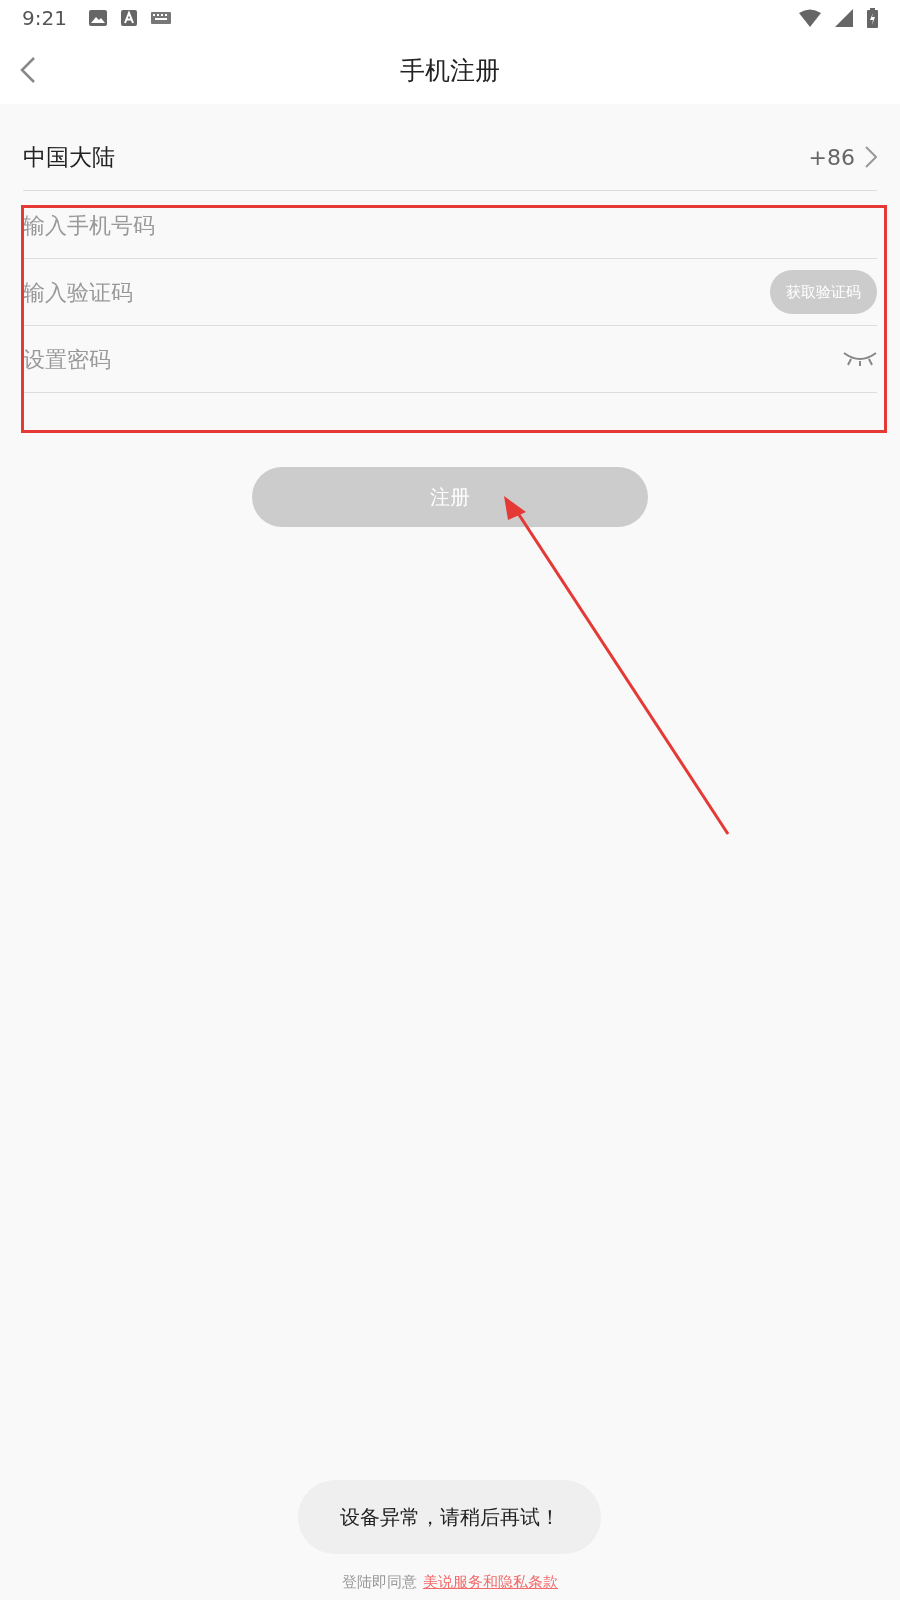  I want to click on eye-closed-icon, so click(860, 359).